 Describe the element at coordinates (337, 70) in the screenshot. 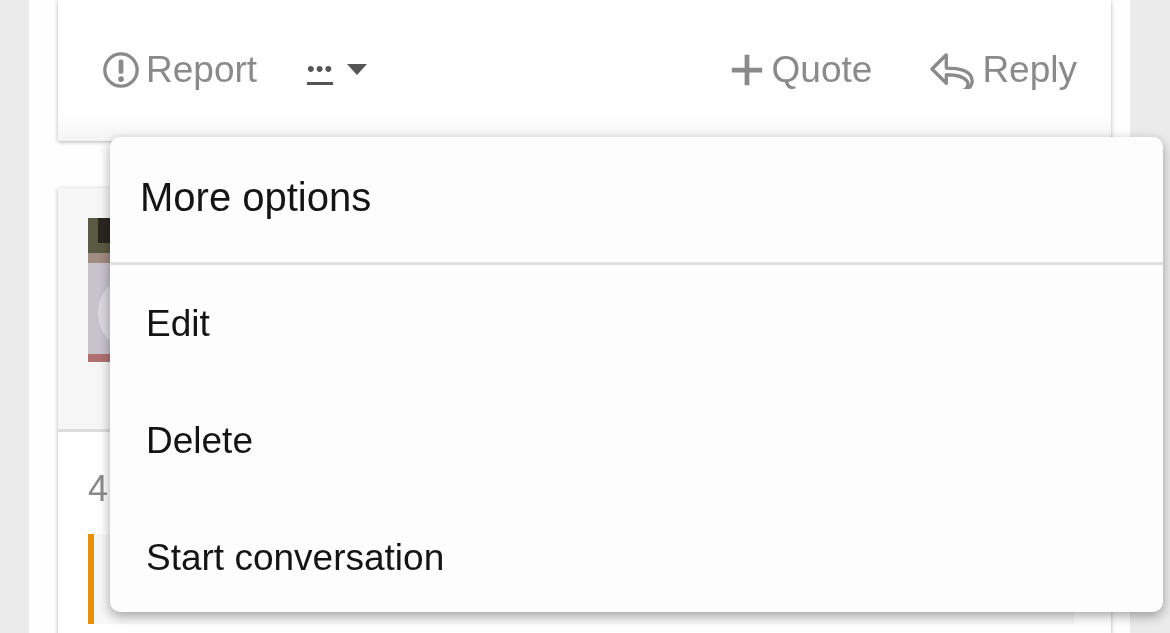

I see `more-options-button: •••` at that location.